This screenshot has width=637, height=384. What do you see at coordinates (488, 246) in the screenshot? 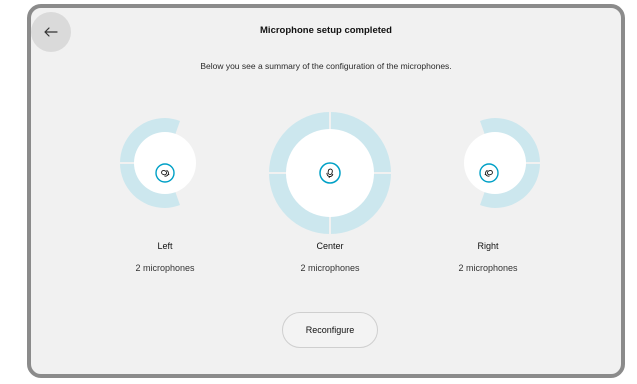
I see `right-group-label: Right` at bounding box center [488, 246].